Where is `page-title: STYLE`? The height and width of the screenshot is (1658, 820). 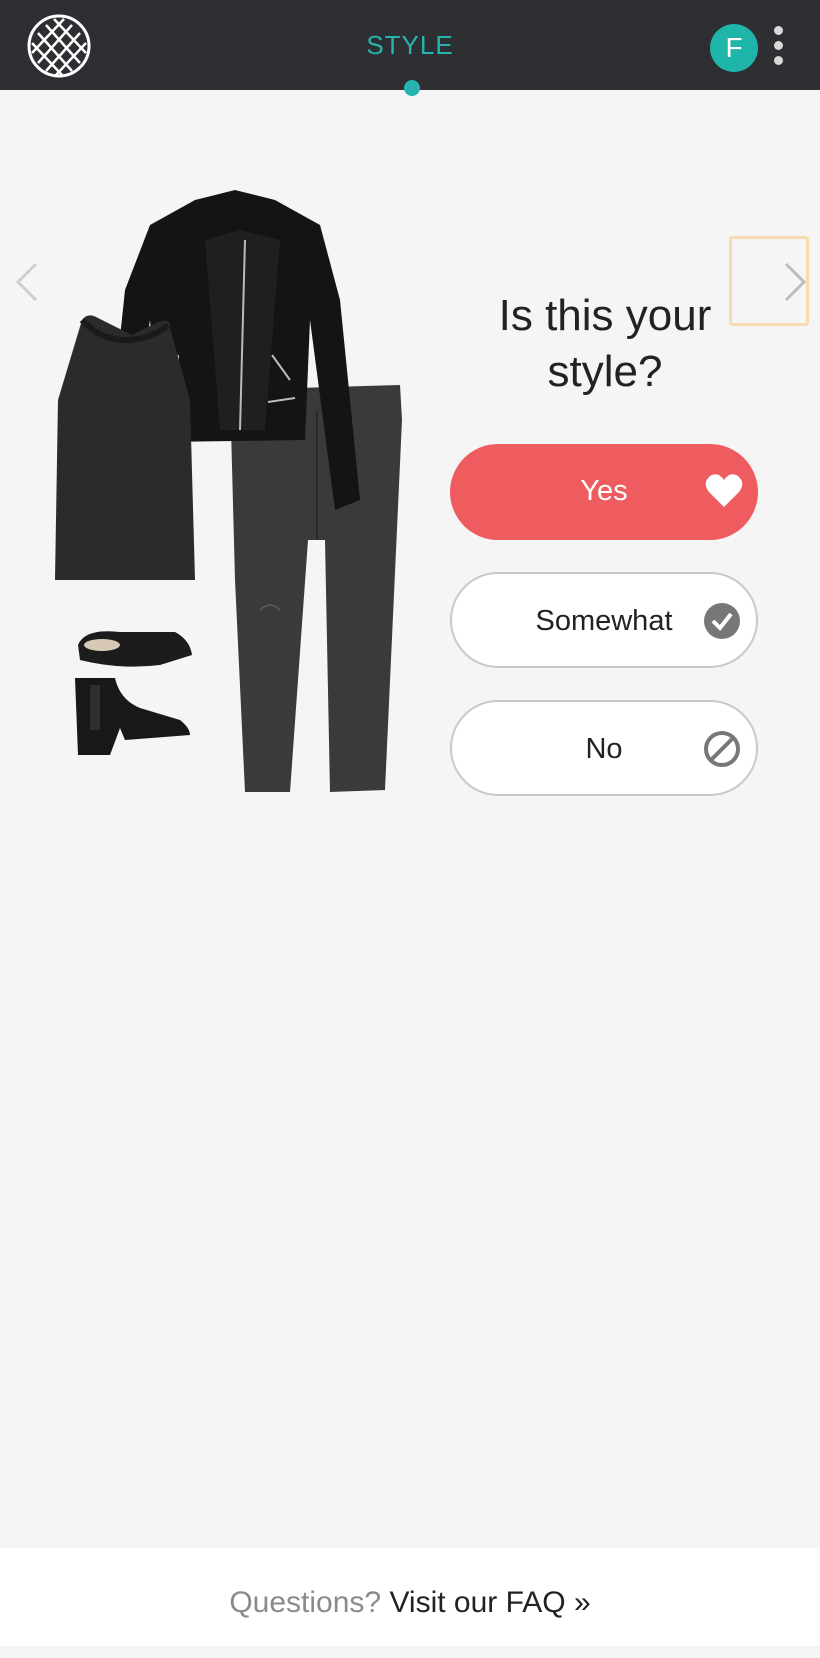 page-title: STYLE is located at coordinates (410, 45).